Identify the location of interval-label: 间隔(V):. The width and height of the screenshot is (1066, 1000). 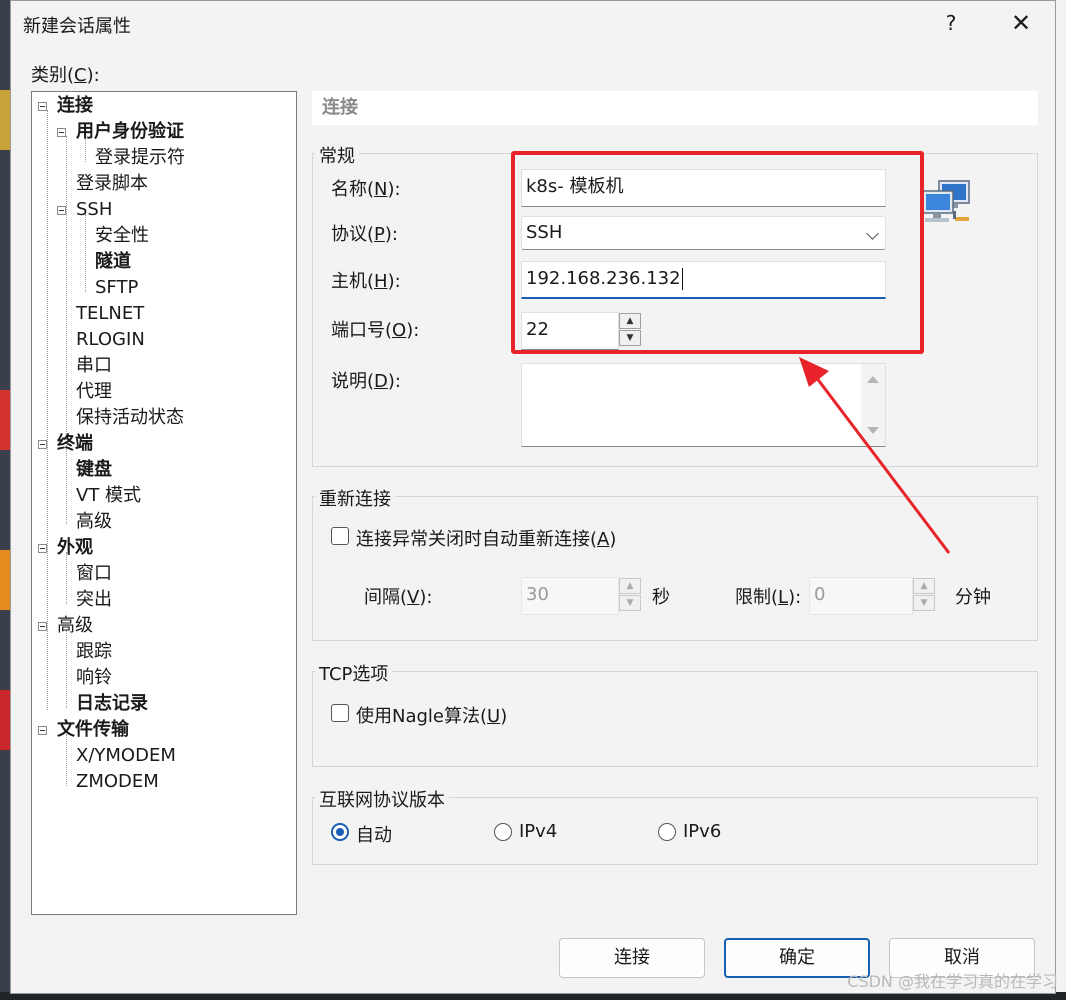
(398, 597).